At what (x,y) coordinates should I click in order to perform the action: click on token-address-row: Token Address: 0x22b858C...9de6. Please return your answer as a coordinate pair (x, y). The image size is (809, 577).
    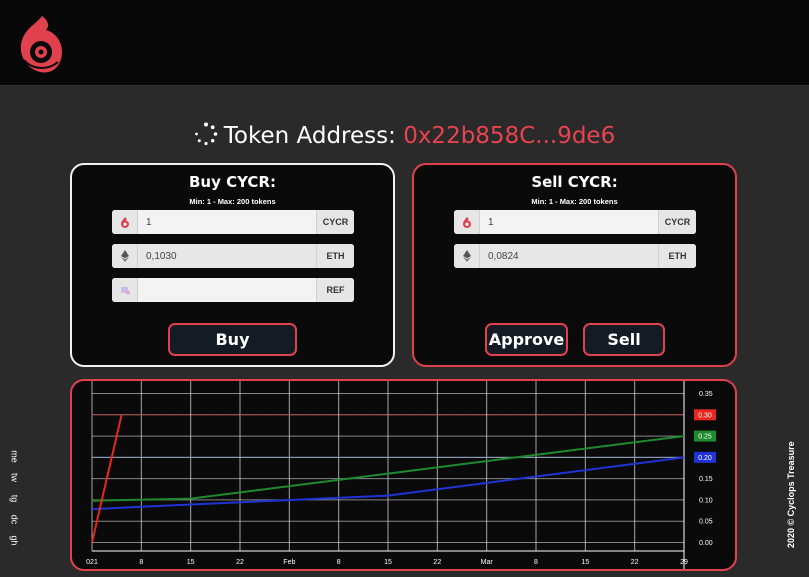
    Looking at the image, I should click on (404, 135).